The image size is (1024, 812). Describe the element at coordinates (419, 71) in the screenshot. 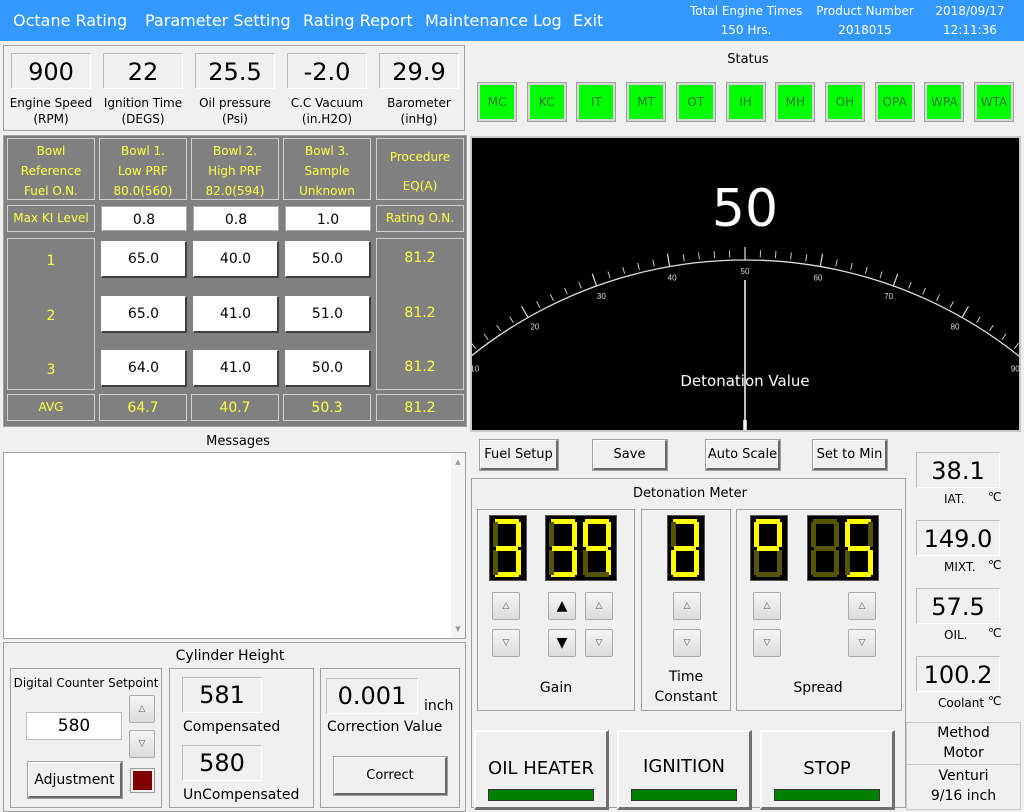

I see `readout-value: 29.9` at that location.